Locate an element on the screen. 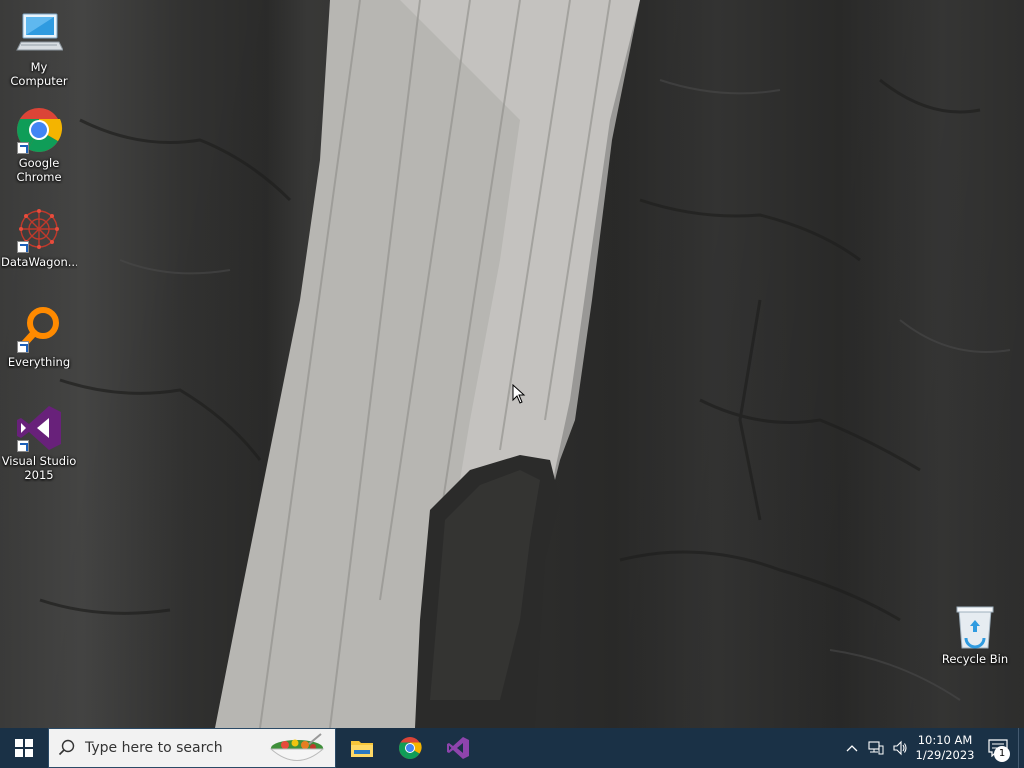 The height and width of the screenshot is (768, 1024). desktop-icon-visual-studio: Visual Studio 2015 is located at coordinates (39, 443).